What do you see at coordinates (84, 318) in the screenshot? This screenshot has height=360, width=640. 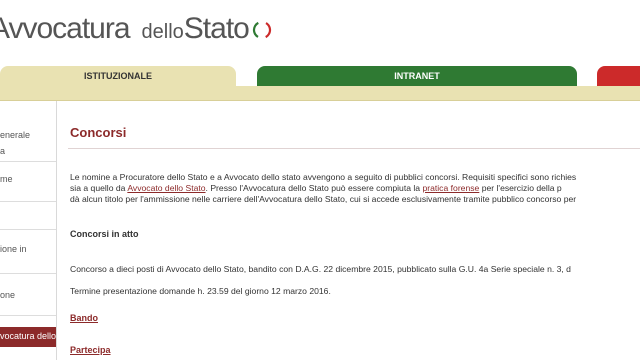 I see `bando-link: Bando` at bounding box center [84, 318].